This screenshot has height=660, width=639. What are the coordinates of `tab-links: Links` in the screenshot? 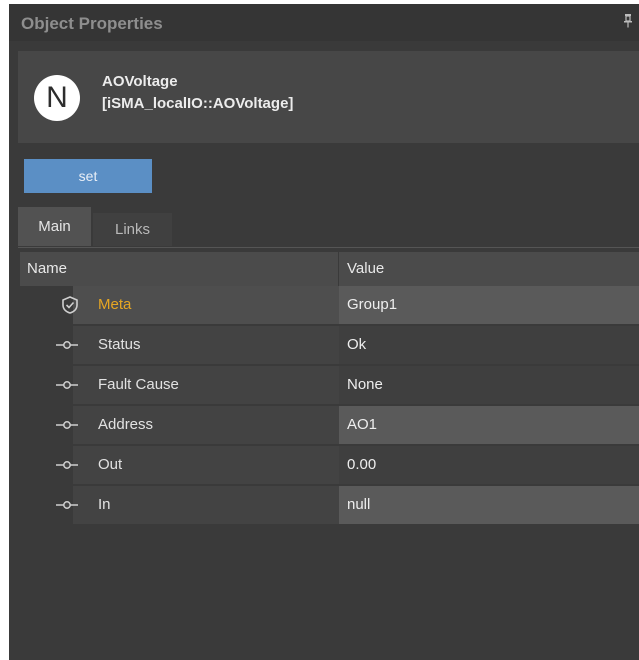 It's located at (132, 229).